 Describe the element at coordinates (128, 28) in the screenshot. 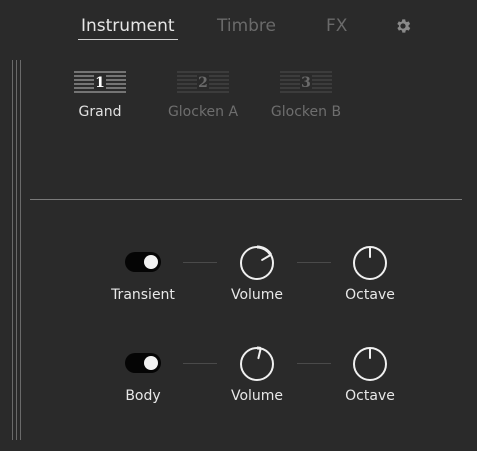

I see `tab-instrument: Instrument` at that location.